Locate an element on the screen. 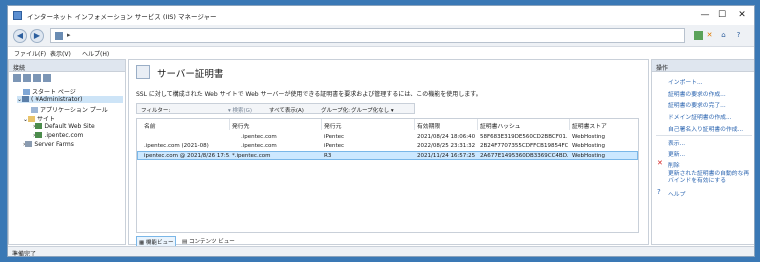  menu-view: 表示(V) is located at coordinates (60, 53).